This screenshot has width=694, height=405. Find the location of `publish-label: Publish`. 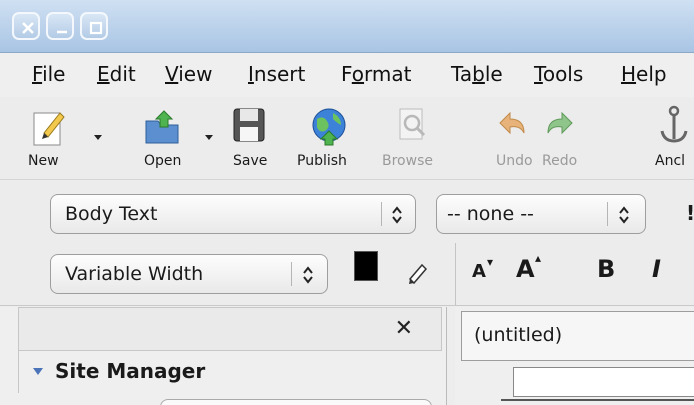

publish-label: Publish is located at coordinates (322, 161).